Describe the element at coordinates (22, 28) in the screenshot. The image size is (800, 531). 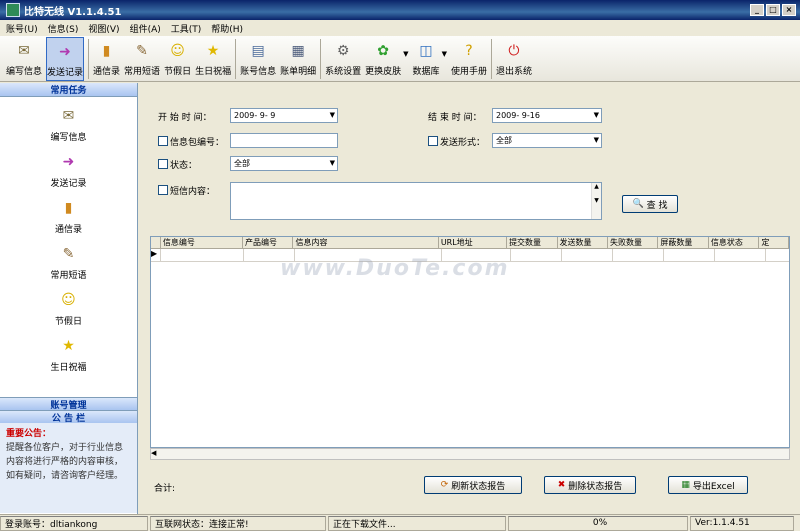
I see `menu-account: 账号(U)` at that location.